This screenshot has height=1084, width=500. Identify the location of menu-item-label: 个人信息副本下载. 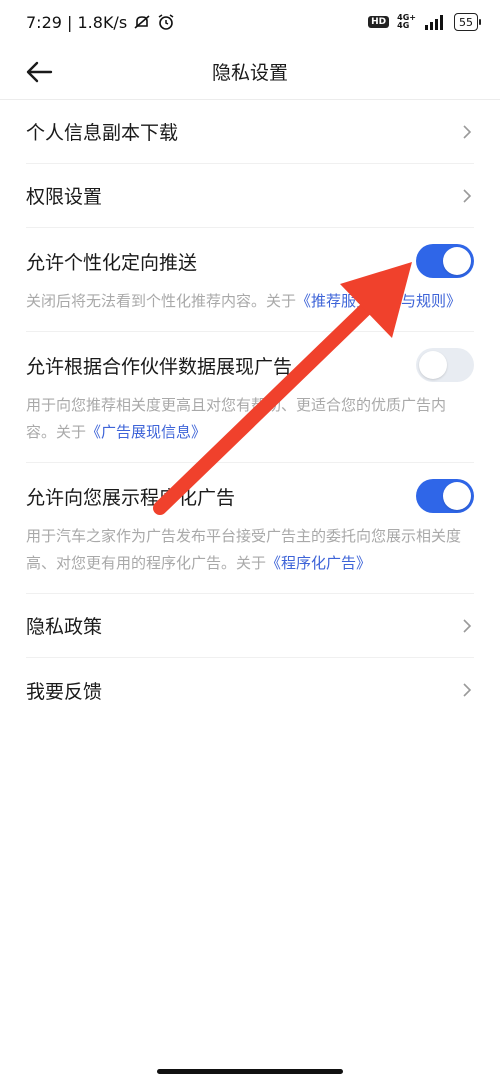
(102, 133).